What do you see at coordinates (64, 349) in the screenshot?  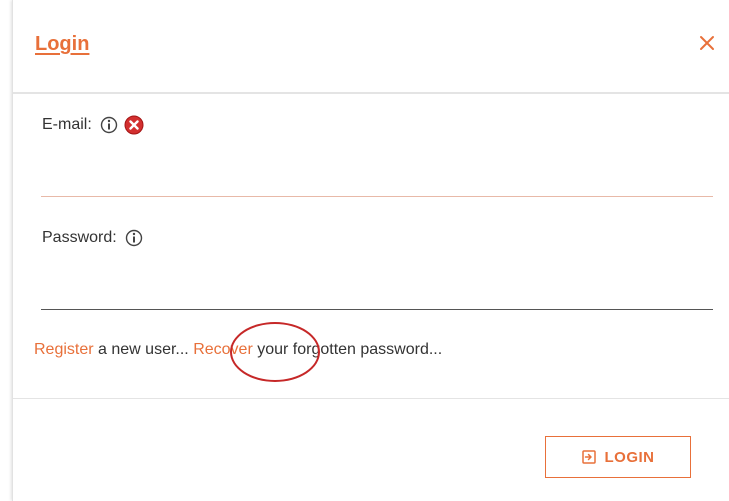 I see `register-link: Register` at bounding box center [64, 349].